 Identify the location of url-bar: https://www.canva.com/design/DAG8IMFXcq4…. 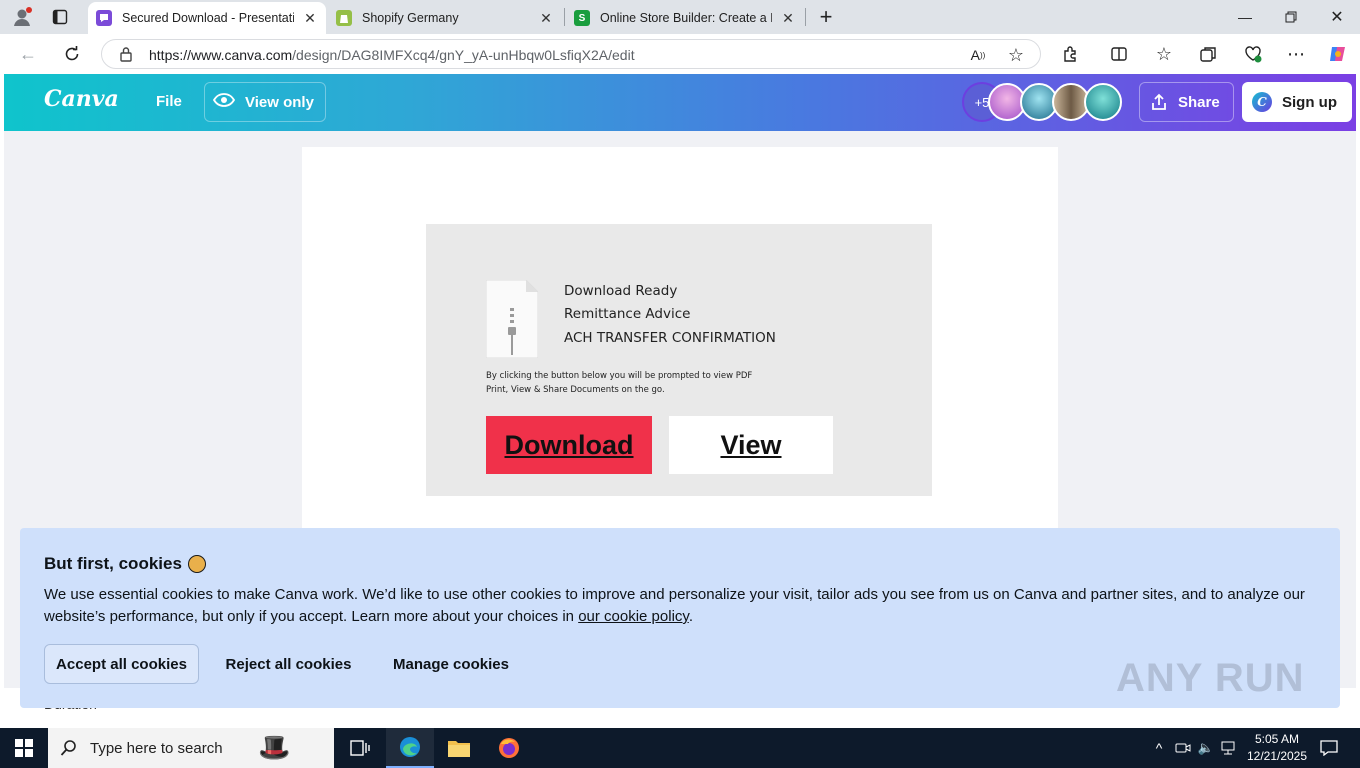
(571, 54).